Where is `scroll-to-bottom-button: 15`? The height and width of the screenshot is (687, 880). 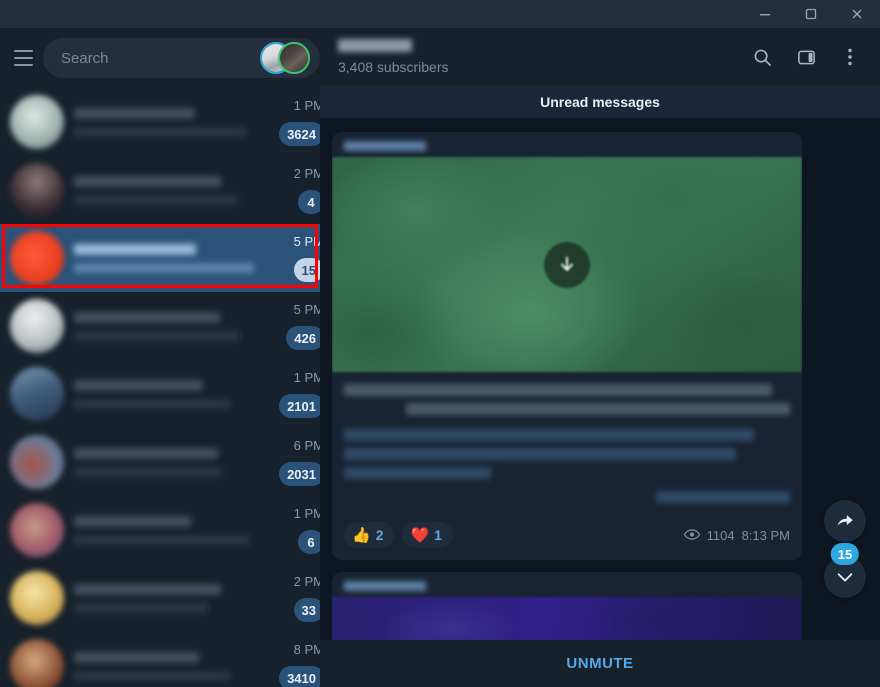 scroll-to-bottom-button: 15 is located at coordinates (845, 570).